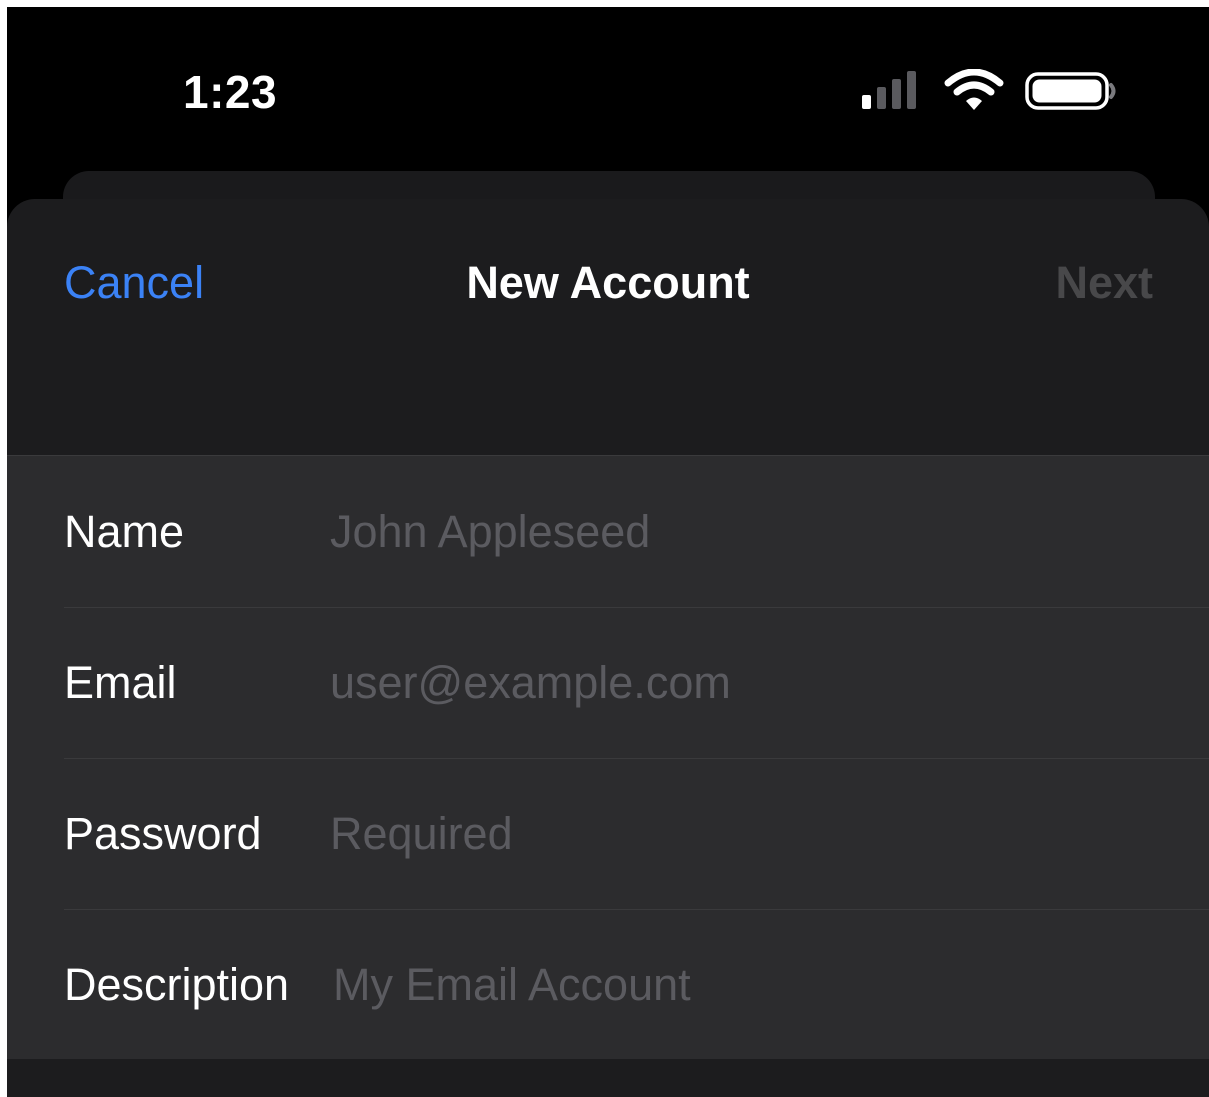  Describe the element at coordinates (740, 682) in the screenshot. I see `email-input` at that location.